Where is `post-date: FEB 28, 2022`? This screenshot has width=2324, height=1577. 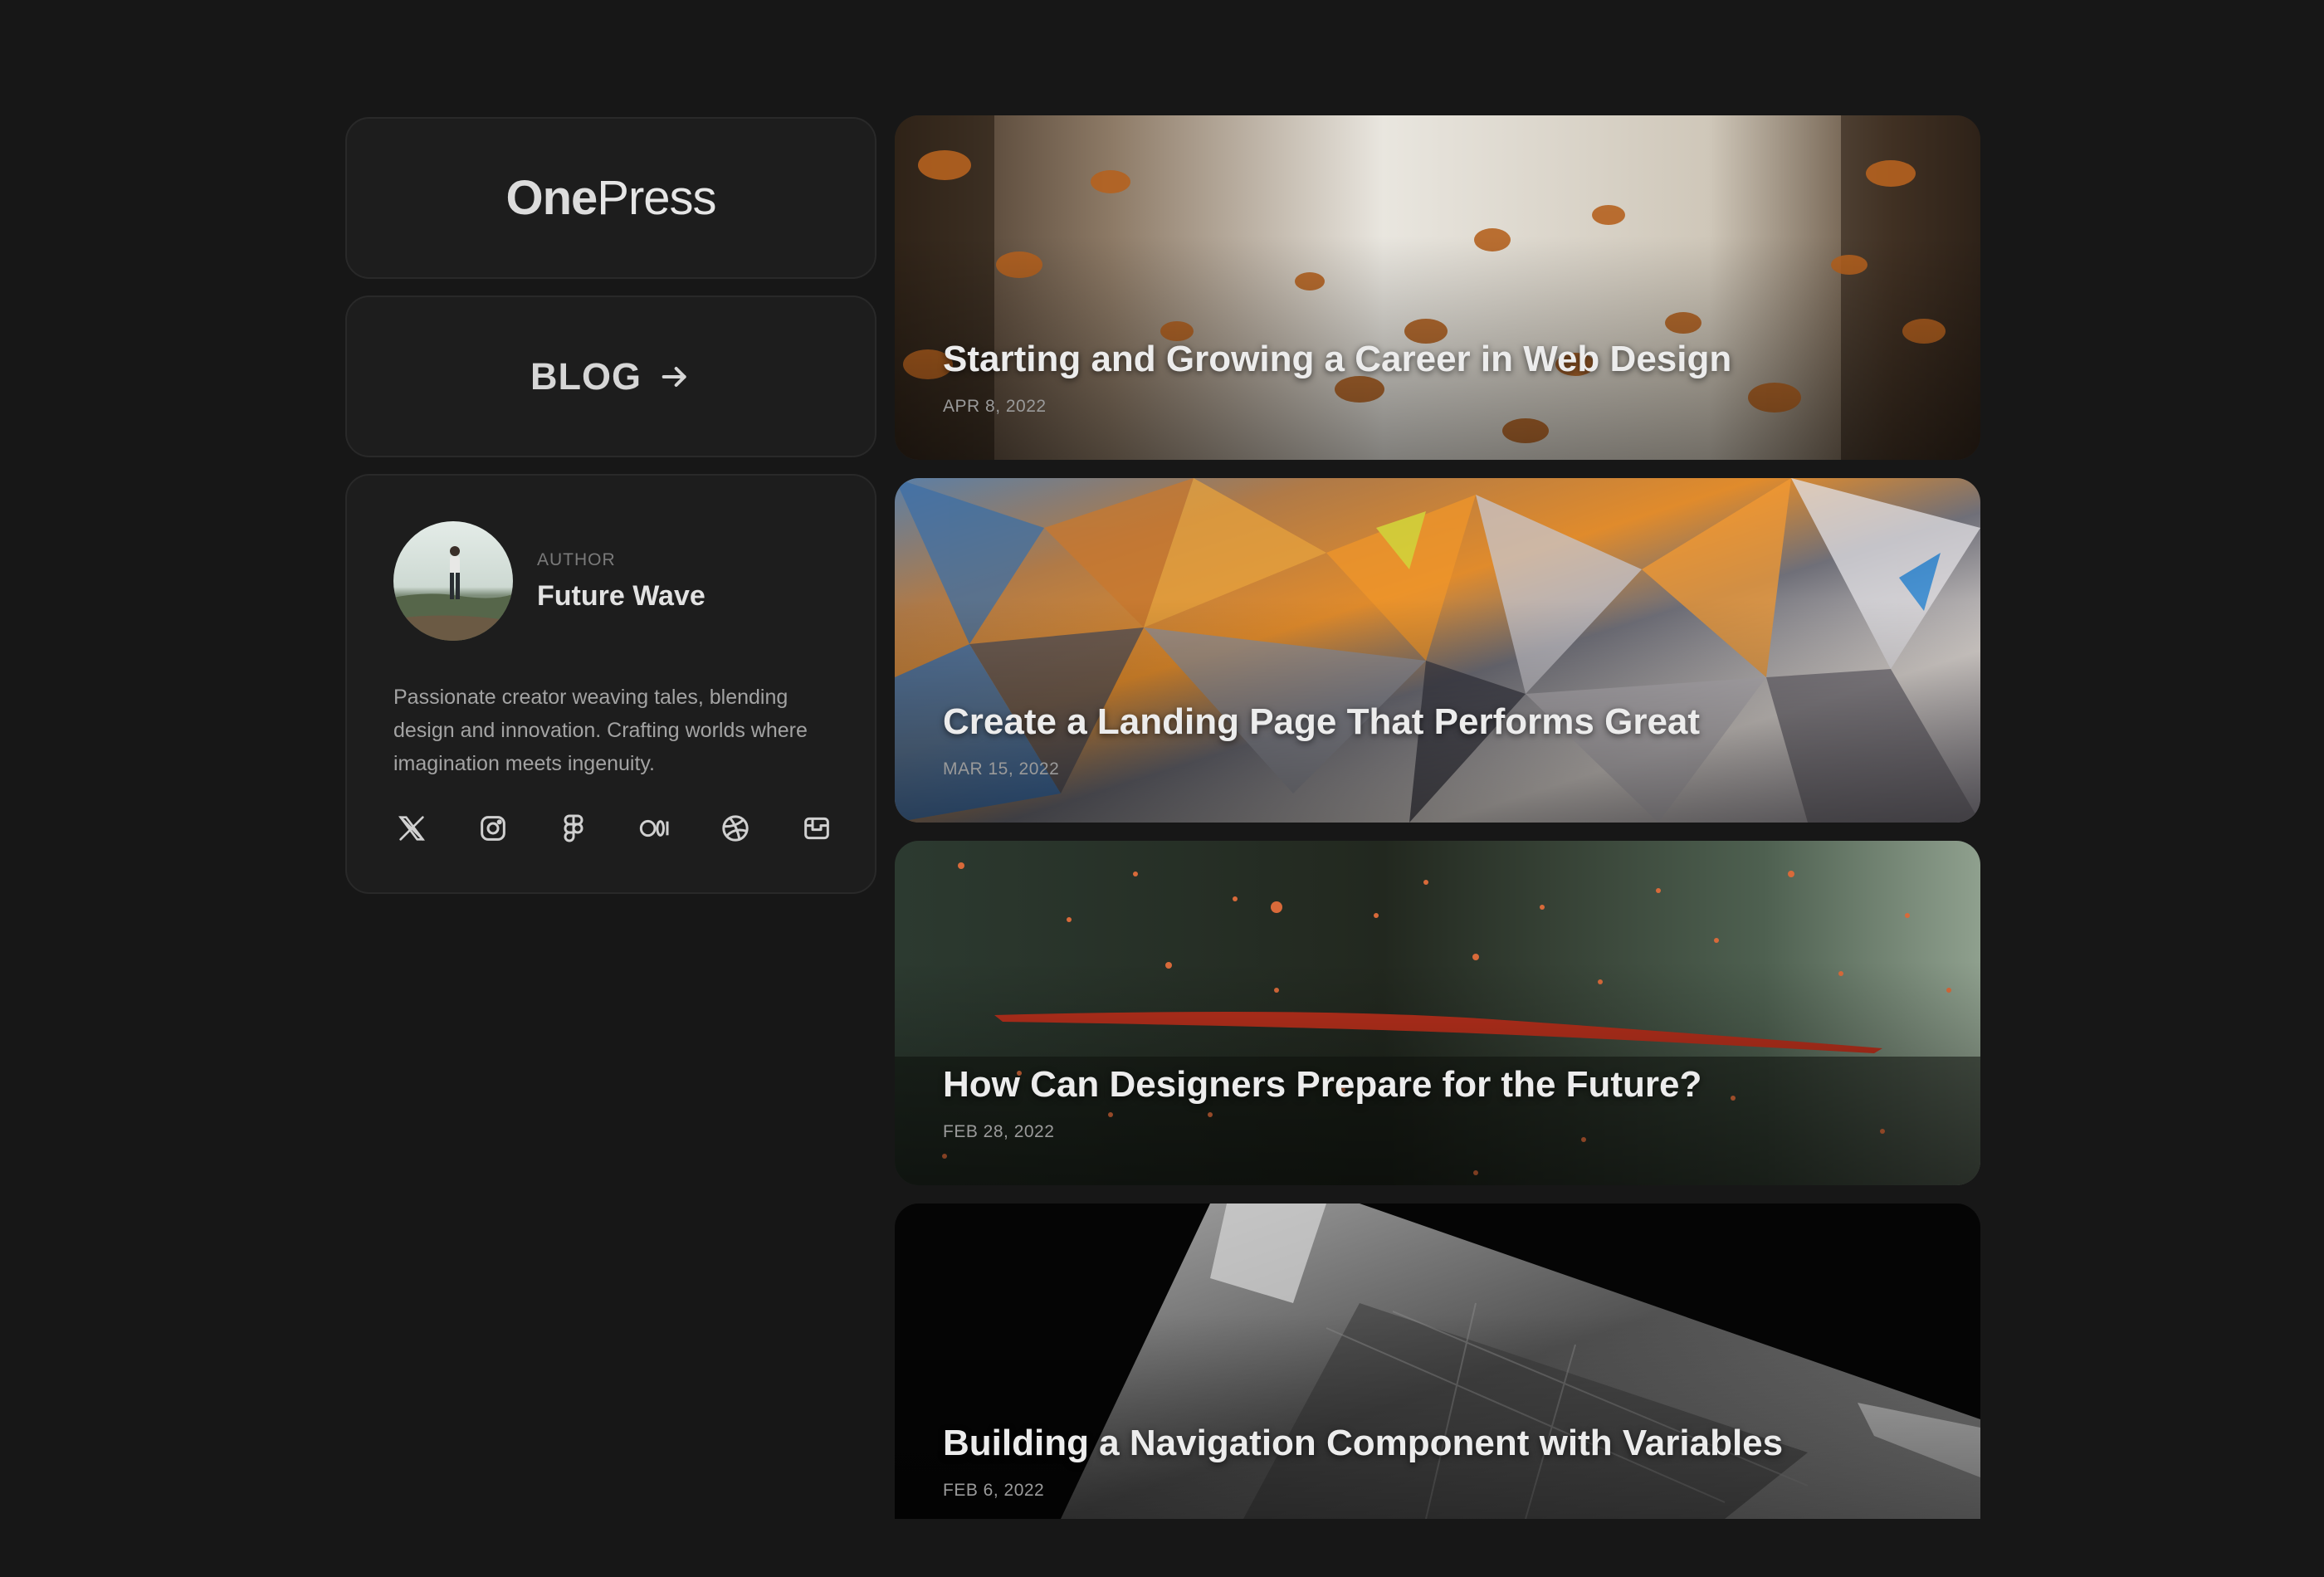 post-date: FEB 28, 2022 is located at coordinates (999, 1131).